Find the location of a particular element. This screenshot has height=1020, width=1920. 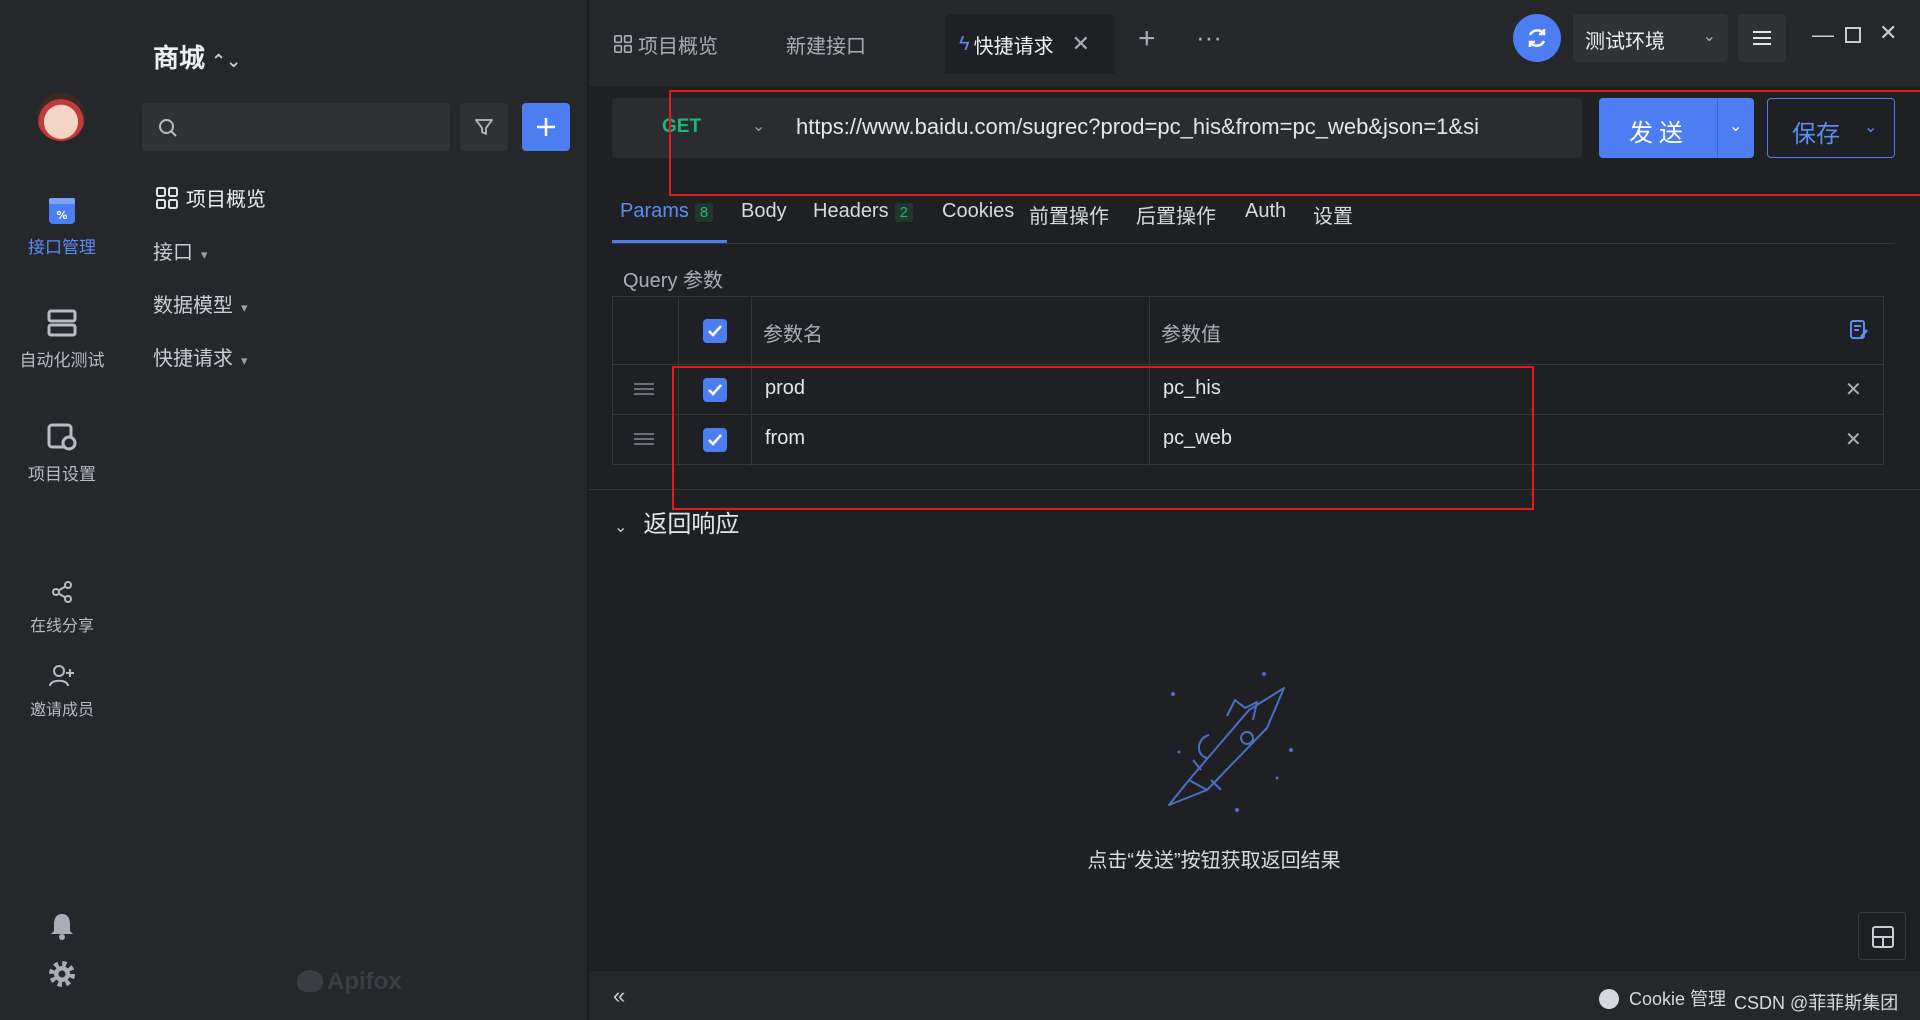

bulk-edit-icon is located at coordinates (1859, 330).